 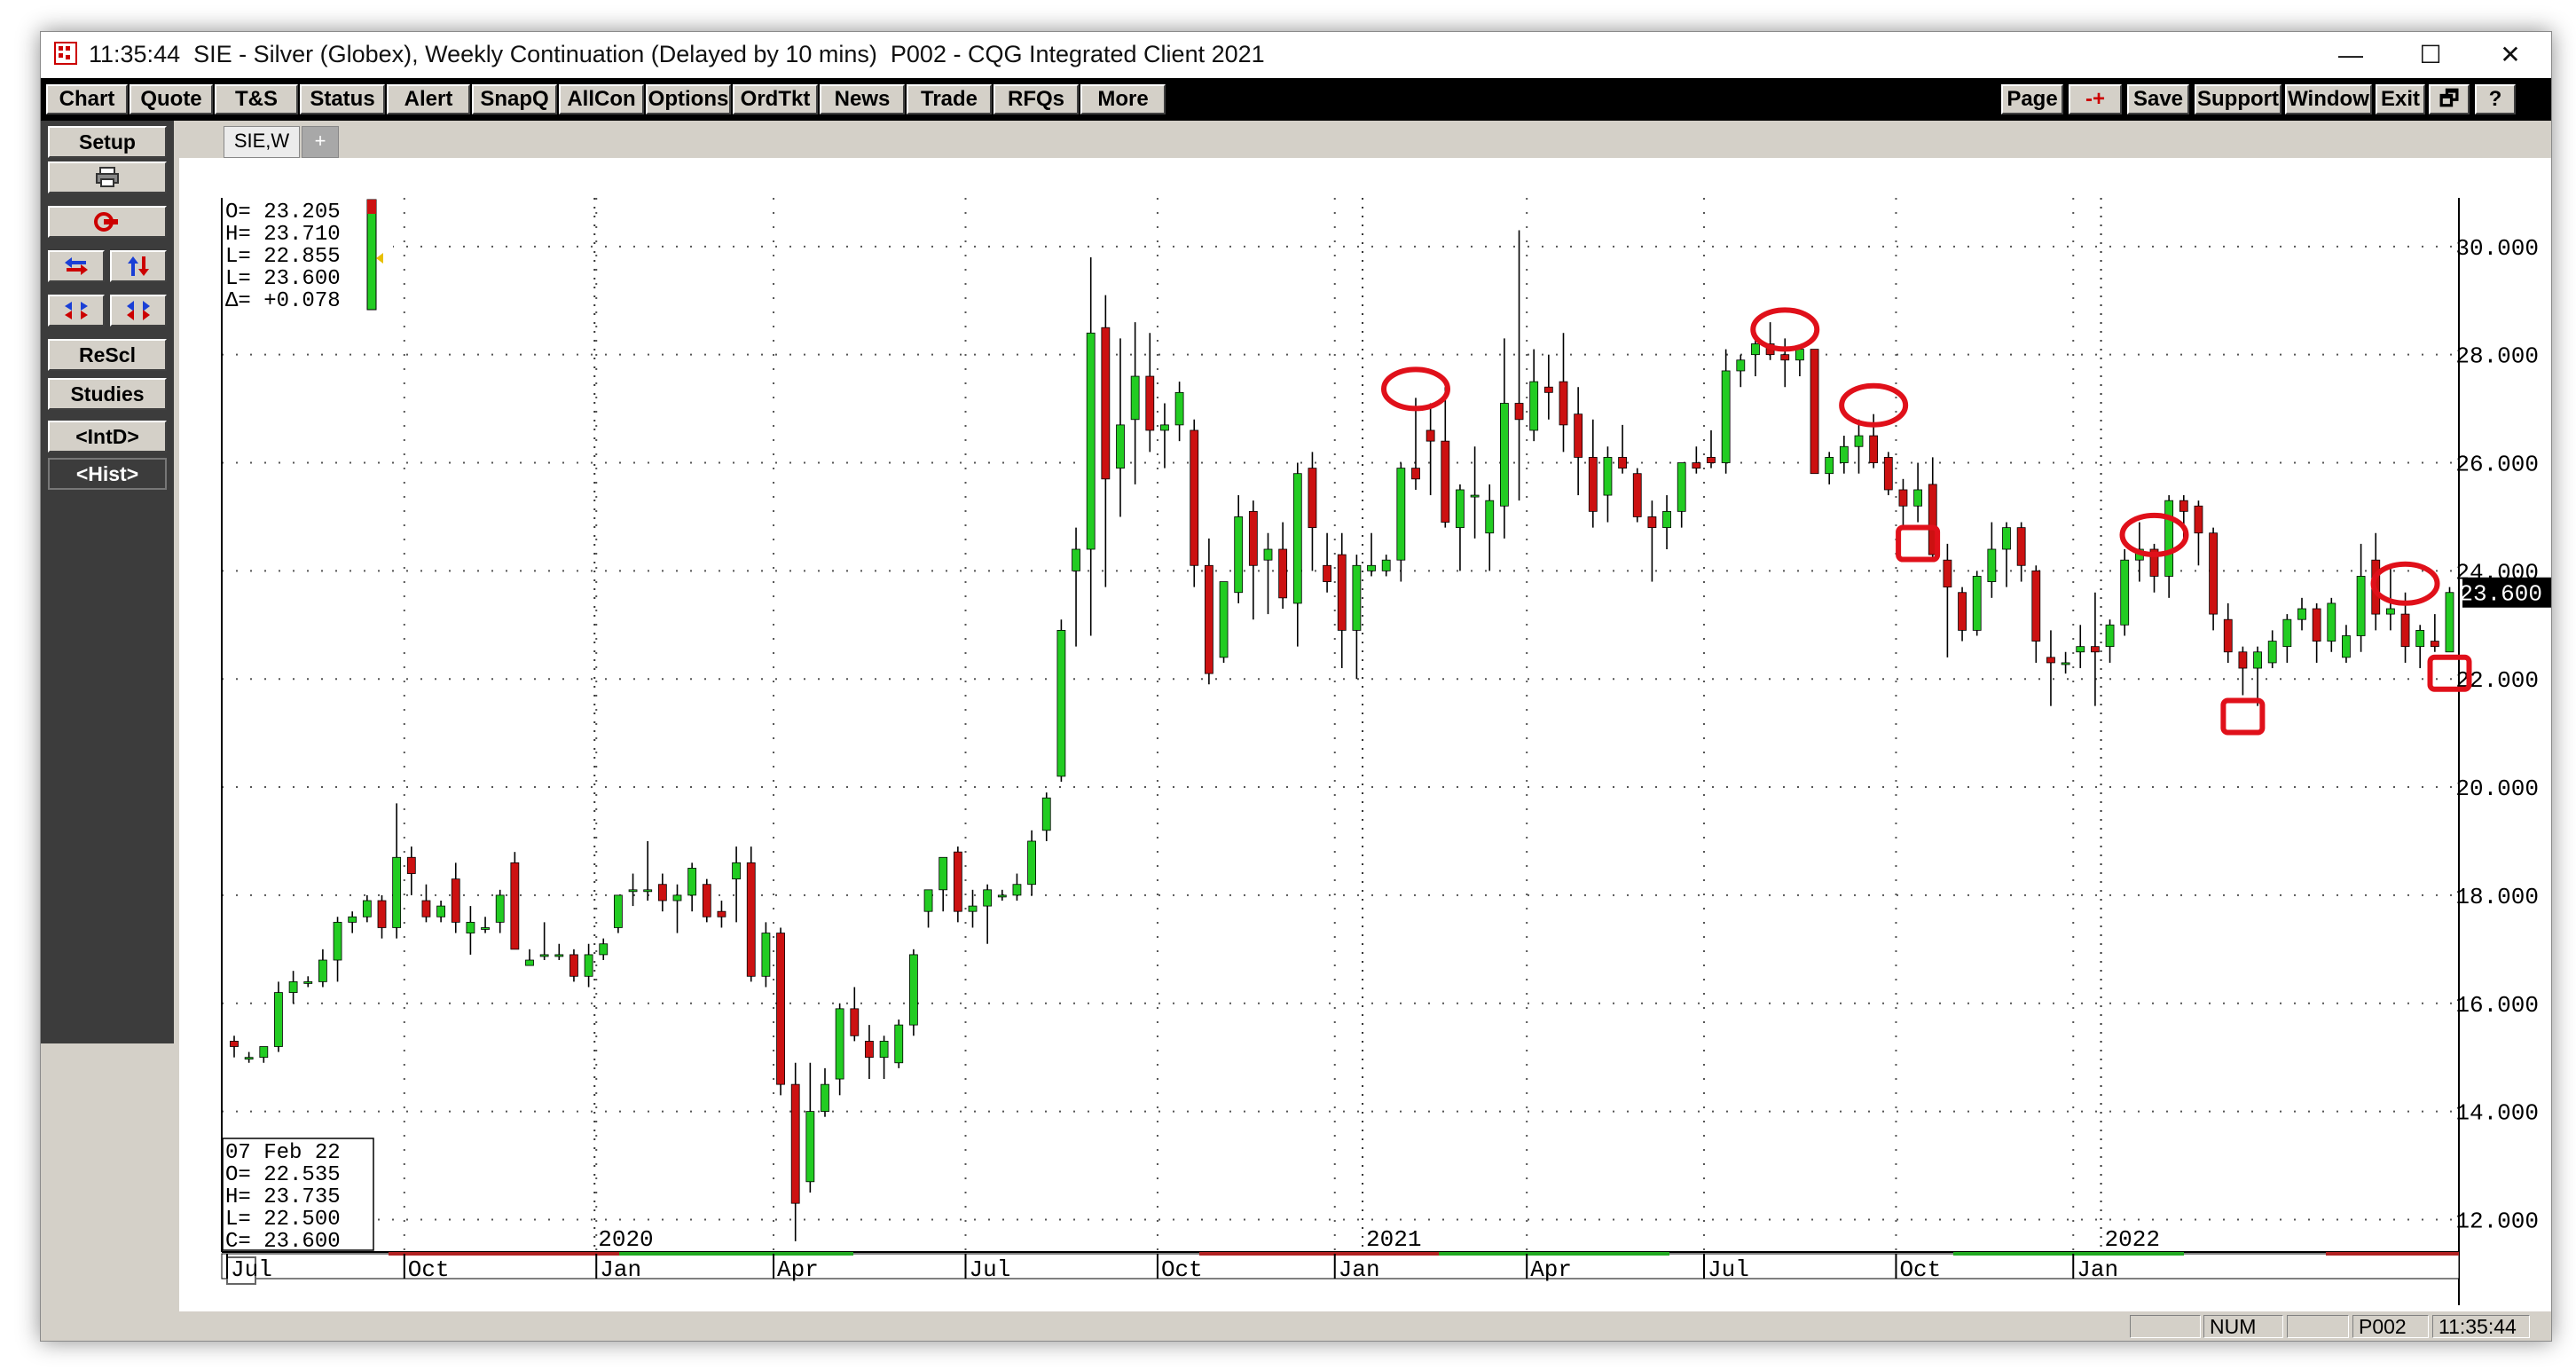 What do you see at coordinates (620, 1270) in the screenshot?
I see `x-tick-label: Jan` at bounding box center [620, 1270].